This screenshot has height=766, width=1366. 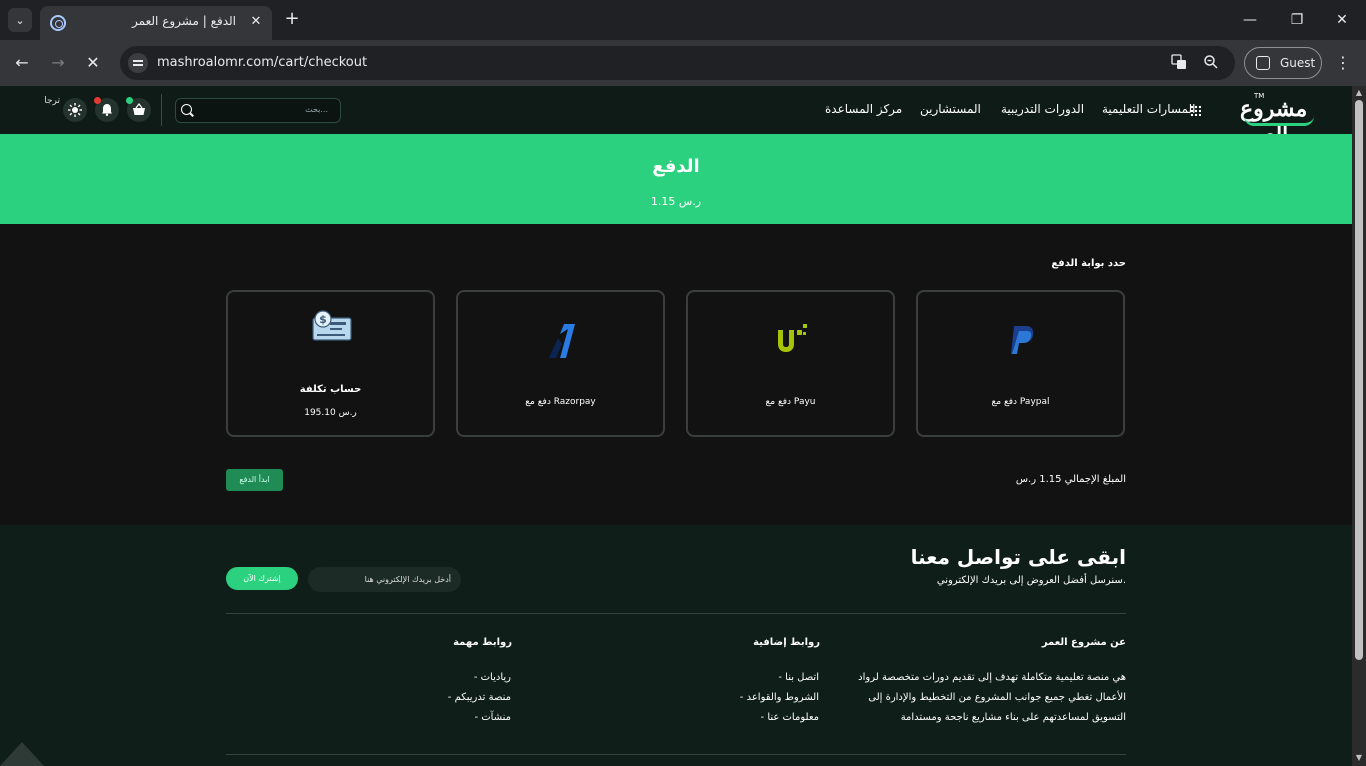 What do you see at coordinates (482, 642) in the screenshot?
I see `important-links-title: روابط مهمة` at bounding box center [482, 642].